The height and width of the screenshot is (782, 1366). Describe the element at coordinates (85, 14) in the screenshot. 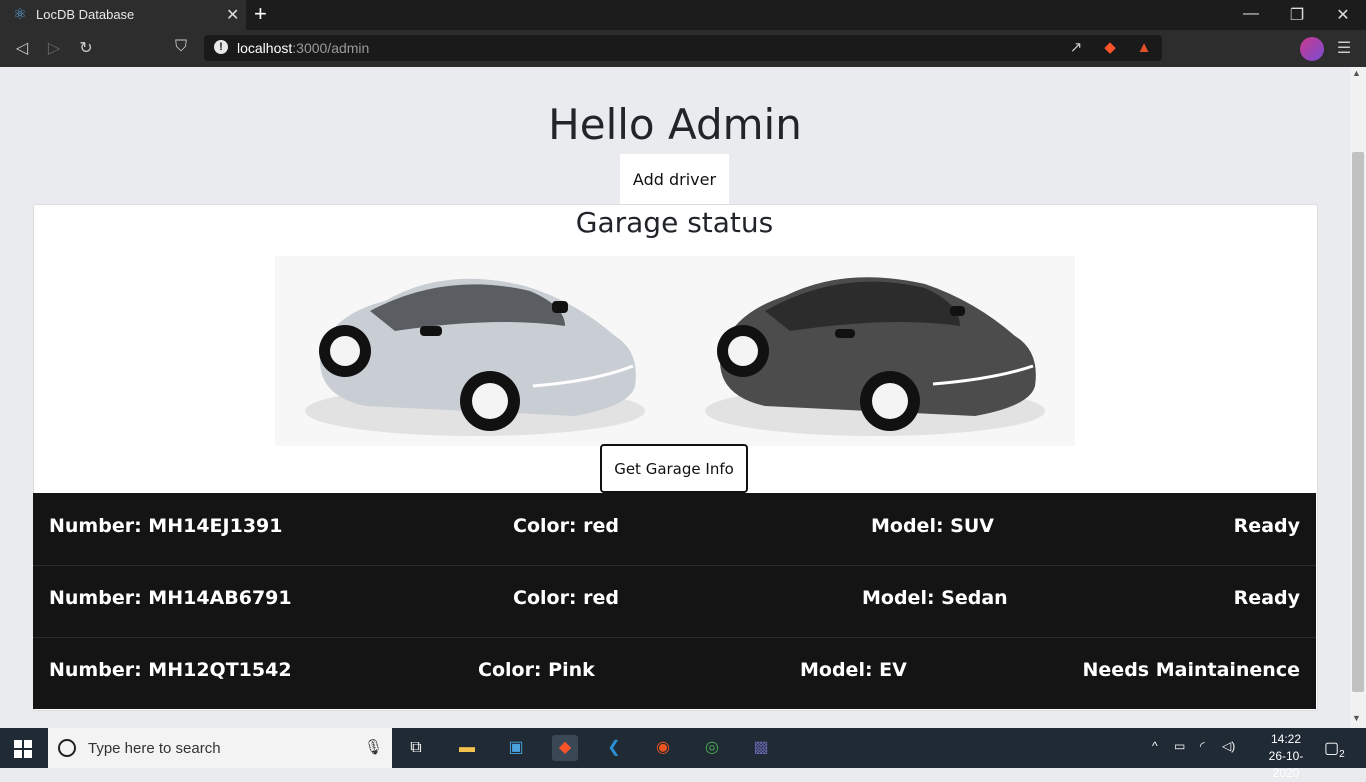

I see `tab-title: LocDB Database` at that location.